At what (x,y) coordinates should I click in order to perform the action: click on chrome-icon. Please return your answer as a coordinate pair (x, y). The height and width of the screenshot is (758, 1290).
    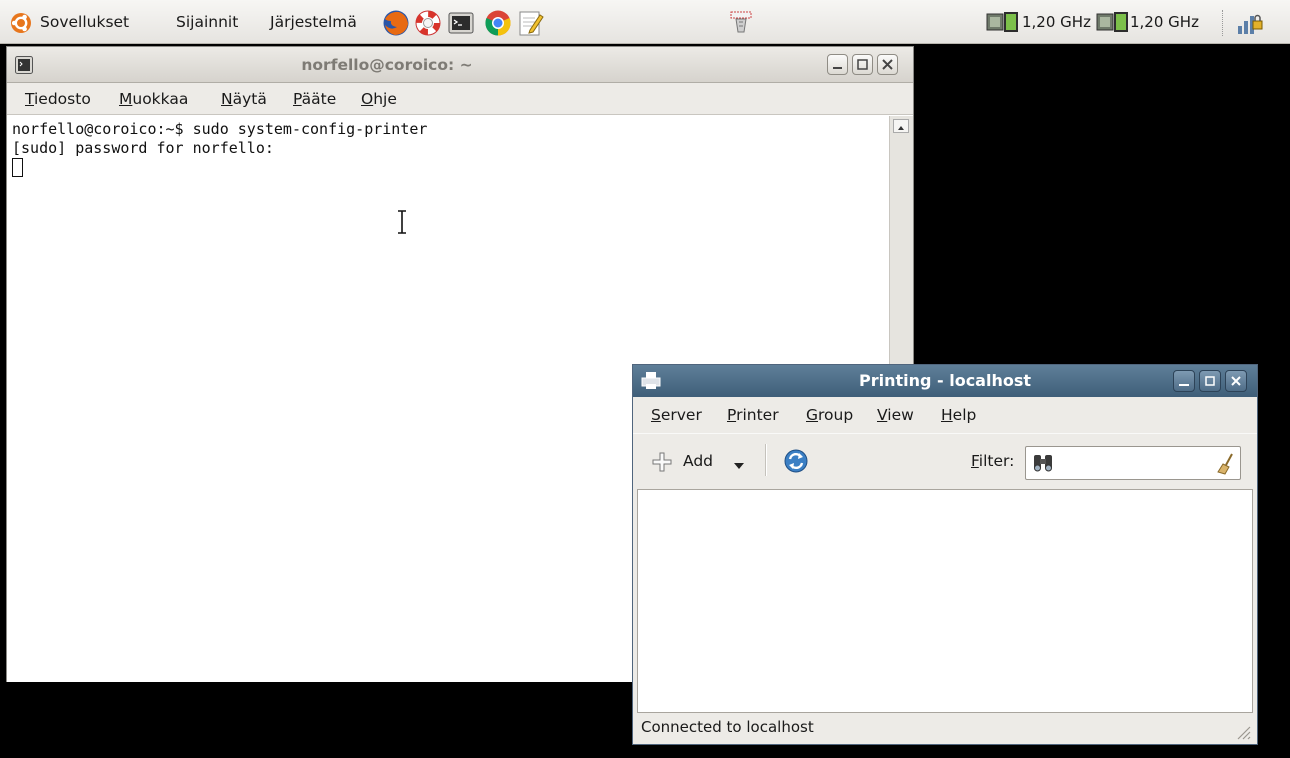
    Looking at the image, I should click on (498, 23).